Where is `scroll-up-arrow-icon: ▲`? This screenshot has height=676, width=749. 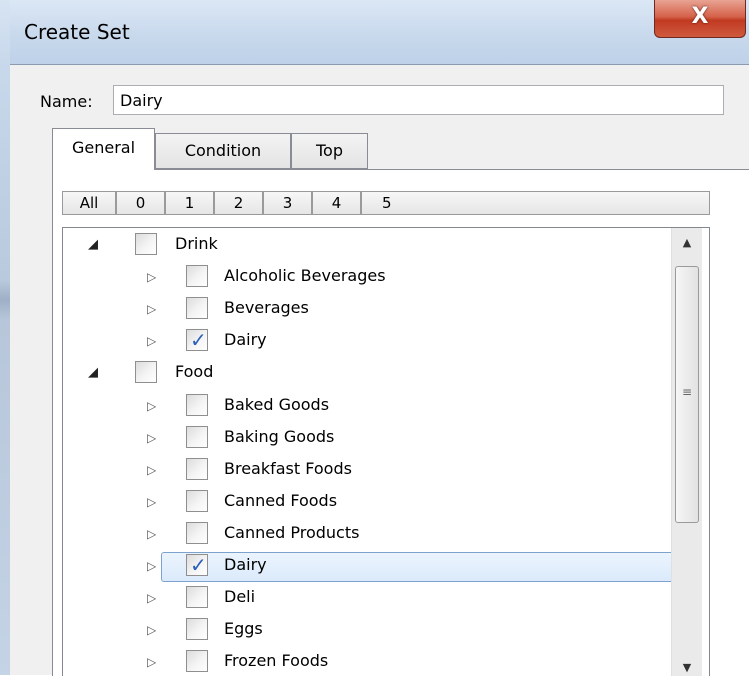
scroll-up-arrow-icon: ▲ is located at coordinates (687, 243).